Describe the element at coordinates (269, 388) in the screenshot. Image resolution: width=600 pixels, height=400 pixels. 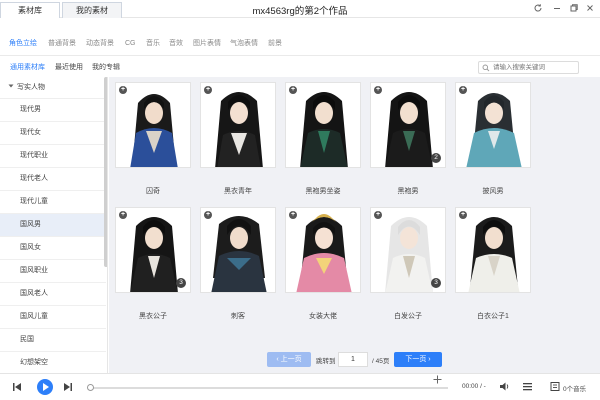
I see `progress-track` at that location.